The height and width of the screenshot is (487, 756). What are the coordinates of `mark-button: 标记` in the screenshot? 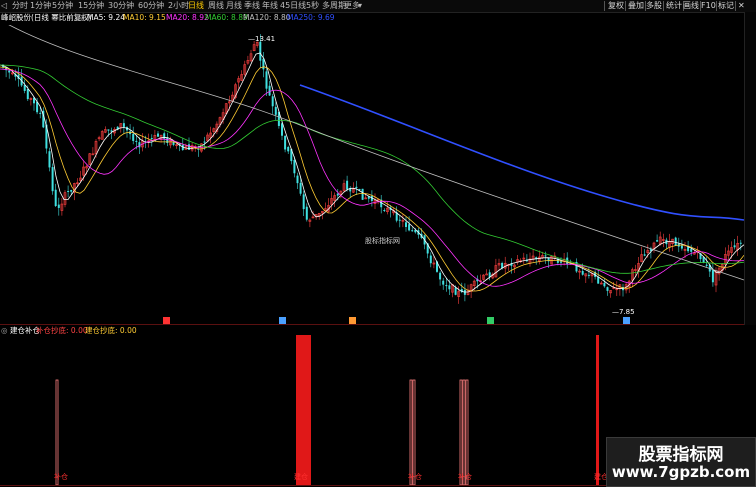 It's located at (726, 6).